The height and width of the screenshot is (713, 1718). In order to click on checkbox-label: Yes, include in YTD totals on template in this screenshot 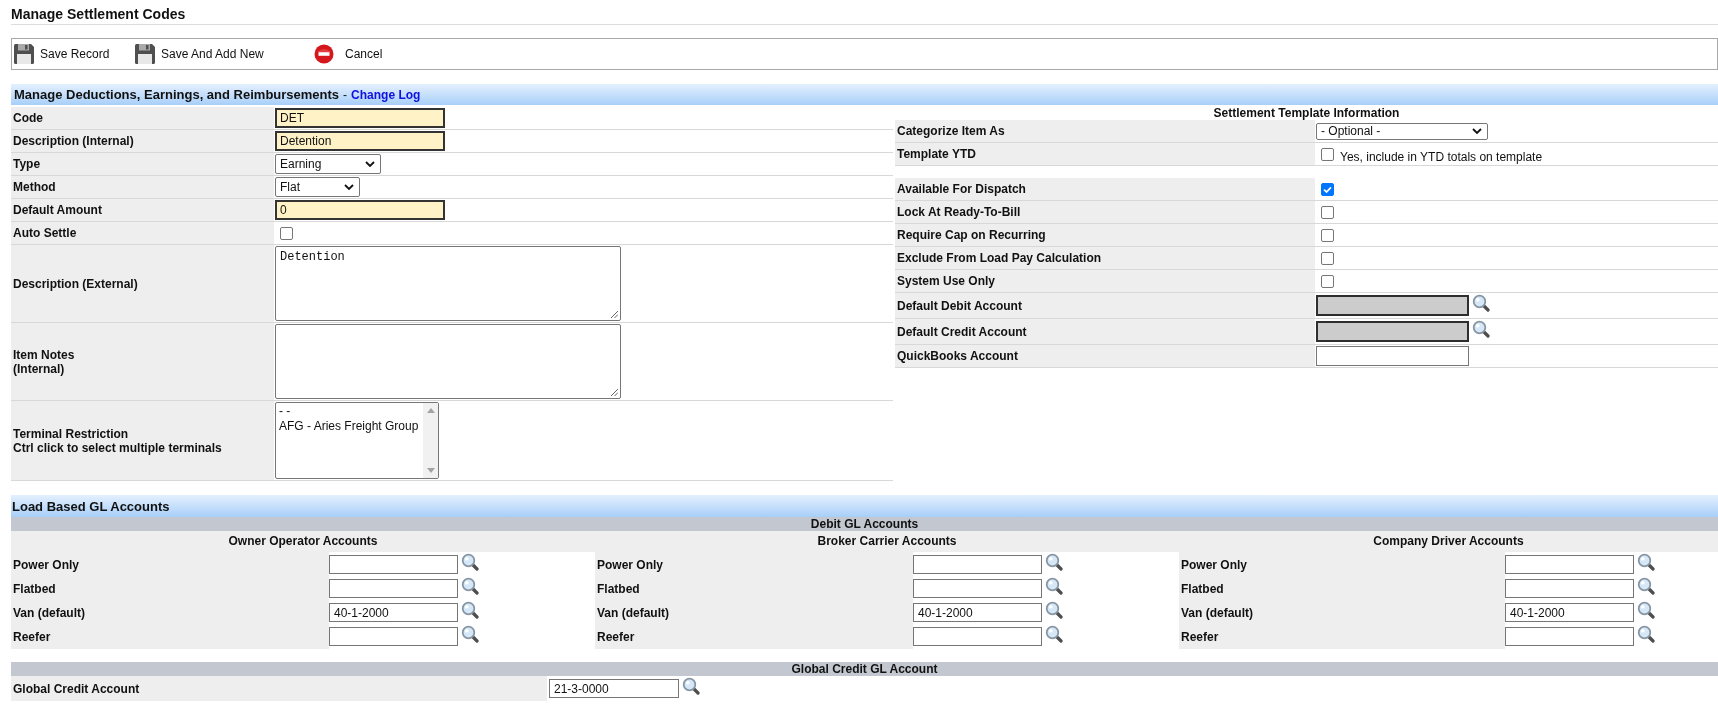, I will do `click(1441, 156)`.